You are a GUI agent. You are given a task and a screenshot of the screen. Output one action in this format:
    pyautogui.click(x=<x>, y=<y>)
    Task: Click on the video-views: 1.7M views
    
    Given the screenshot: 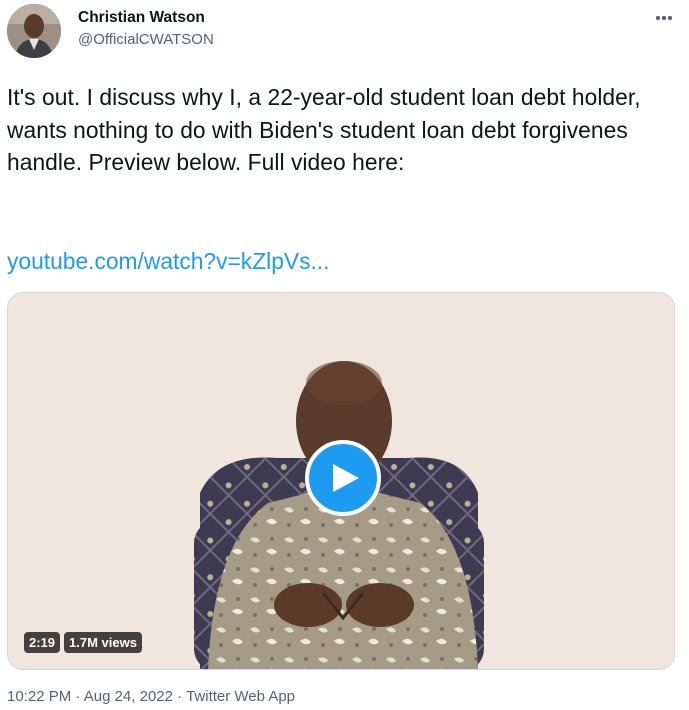 What is the action you would take?
    pyautogui.click(x=103, y=642)
    